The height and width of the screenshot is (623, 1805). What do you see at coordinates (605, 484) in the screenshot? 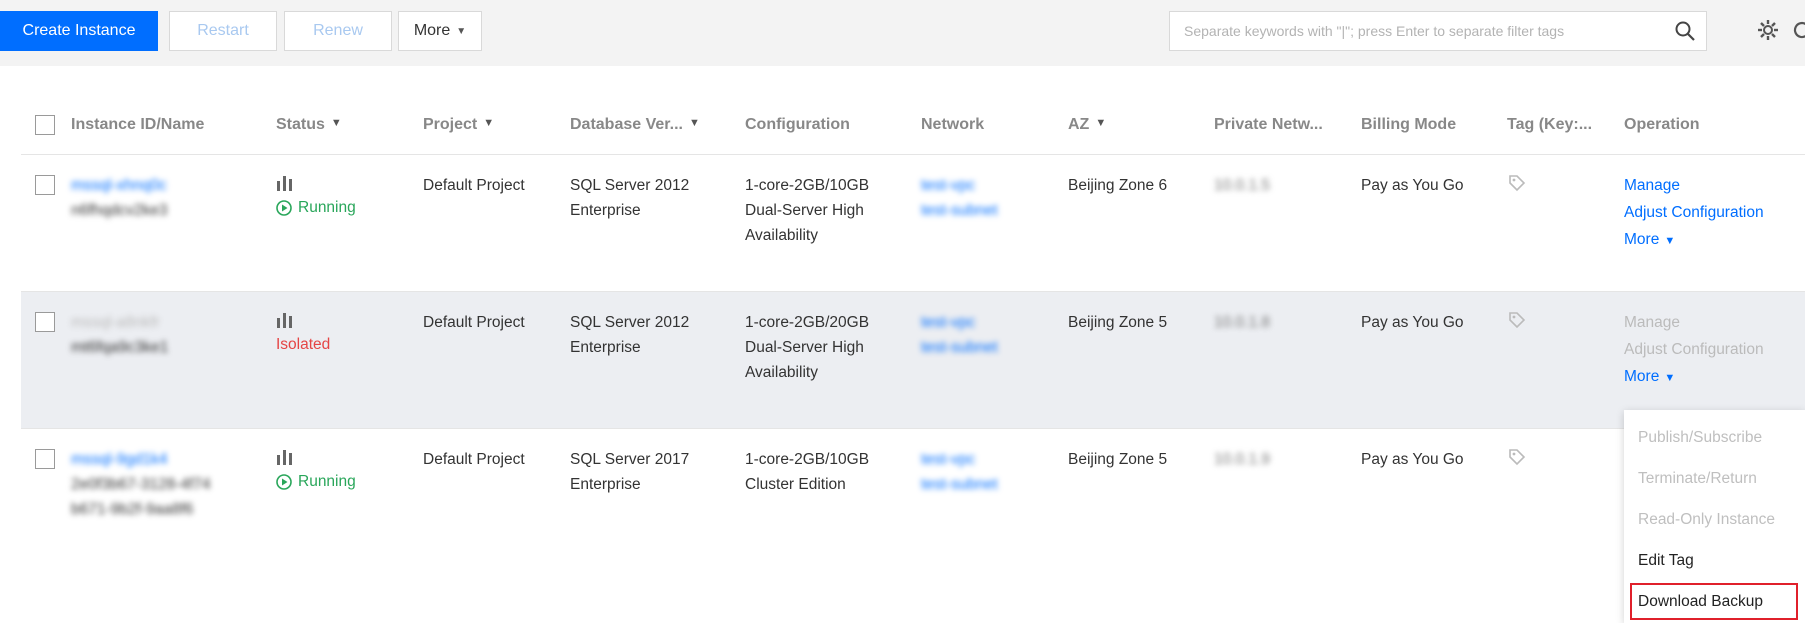
I see `db-edition-line: Enterprise` at bounding box center [605, 484].